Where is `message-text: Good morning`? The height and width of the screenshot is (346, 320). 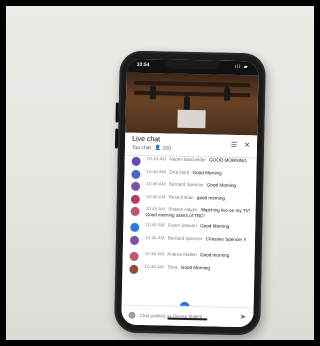
message-text: Good morning is located at coordinates (215, 255).